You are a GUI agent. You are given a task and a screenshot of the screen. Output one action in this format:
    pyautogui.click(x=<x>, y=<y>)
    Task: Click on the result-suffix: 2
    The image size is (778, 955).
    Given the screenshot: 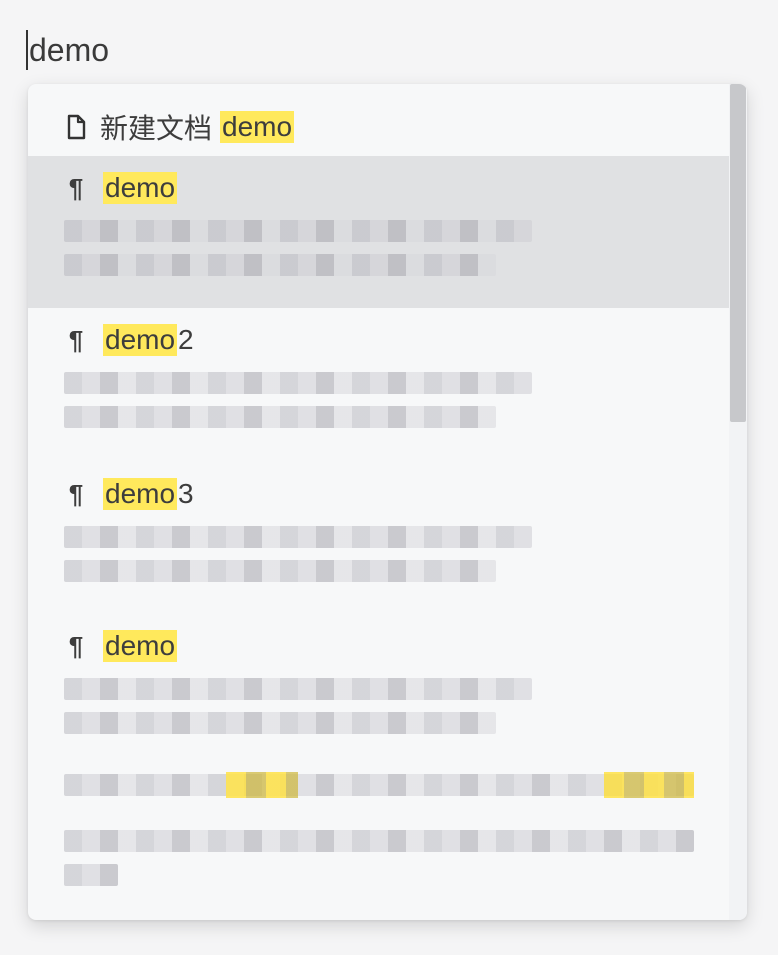 What is the action you would take?
    pyautogui.click(x=186, y=339)
    